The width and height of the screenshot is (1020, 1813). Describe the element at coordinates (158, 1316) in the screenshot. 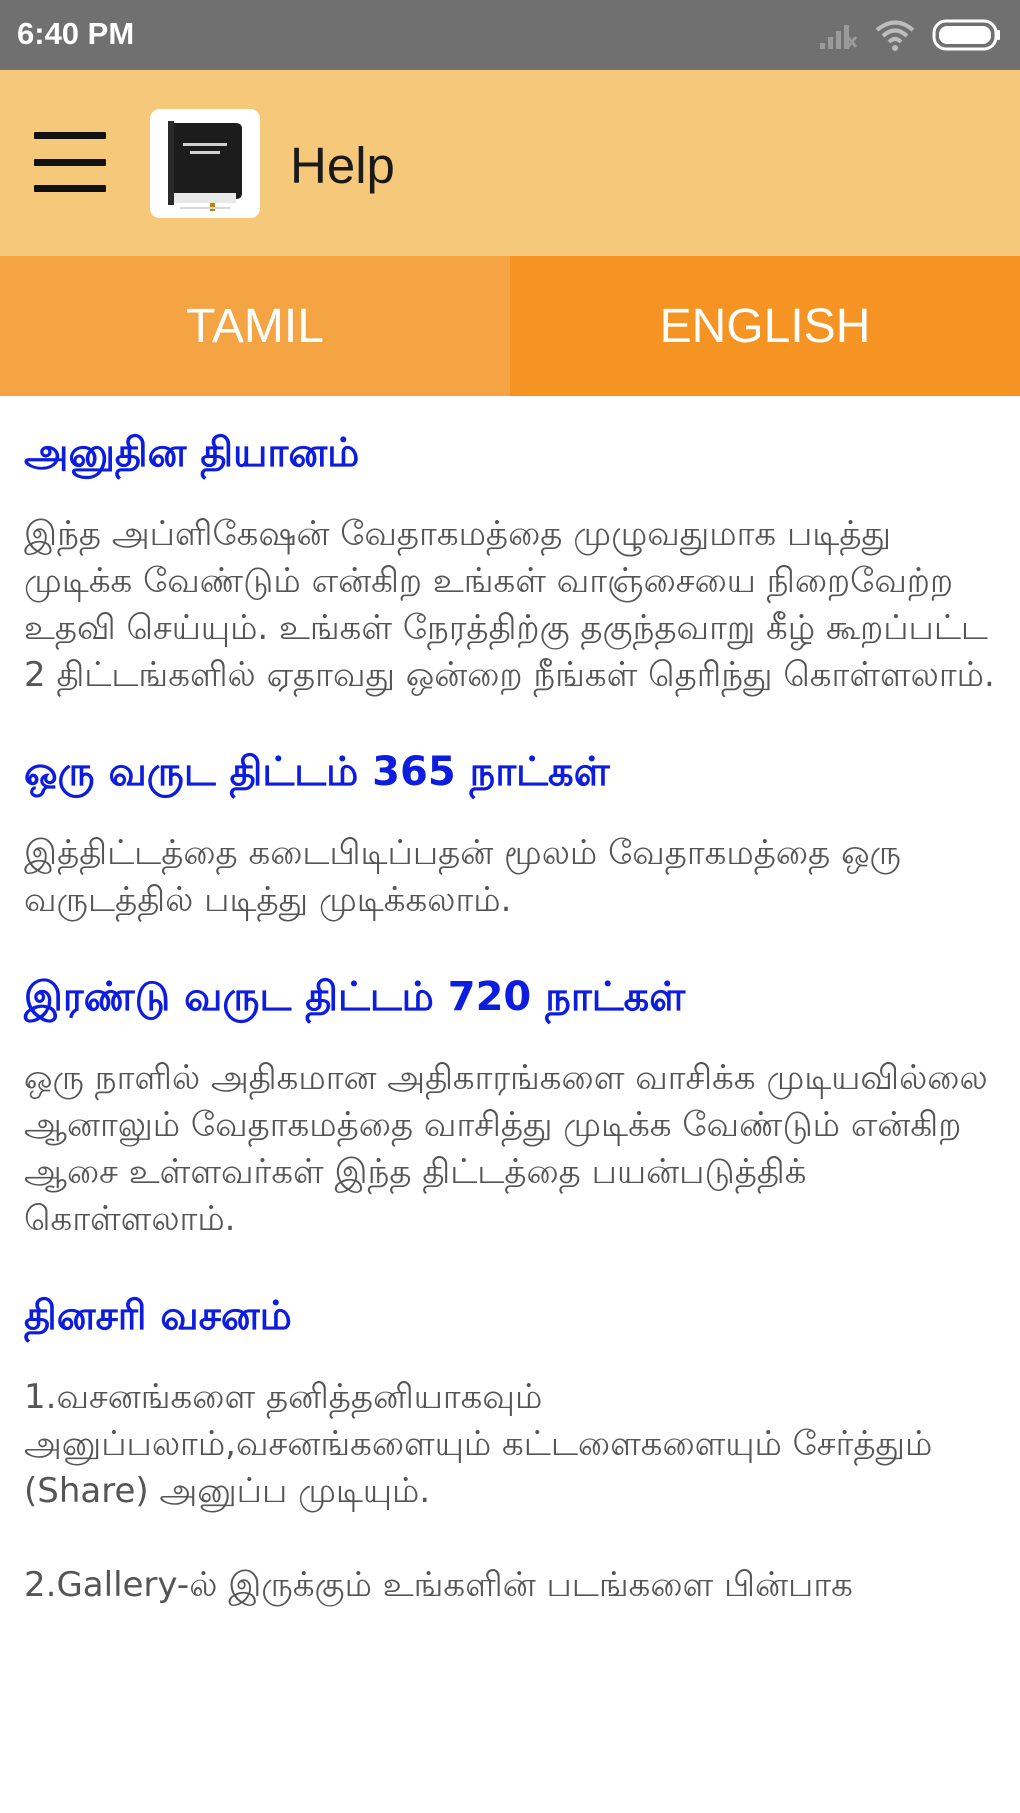

I see `section-title: தினசரி வசனம்` at that location.